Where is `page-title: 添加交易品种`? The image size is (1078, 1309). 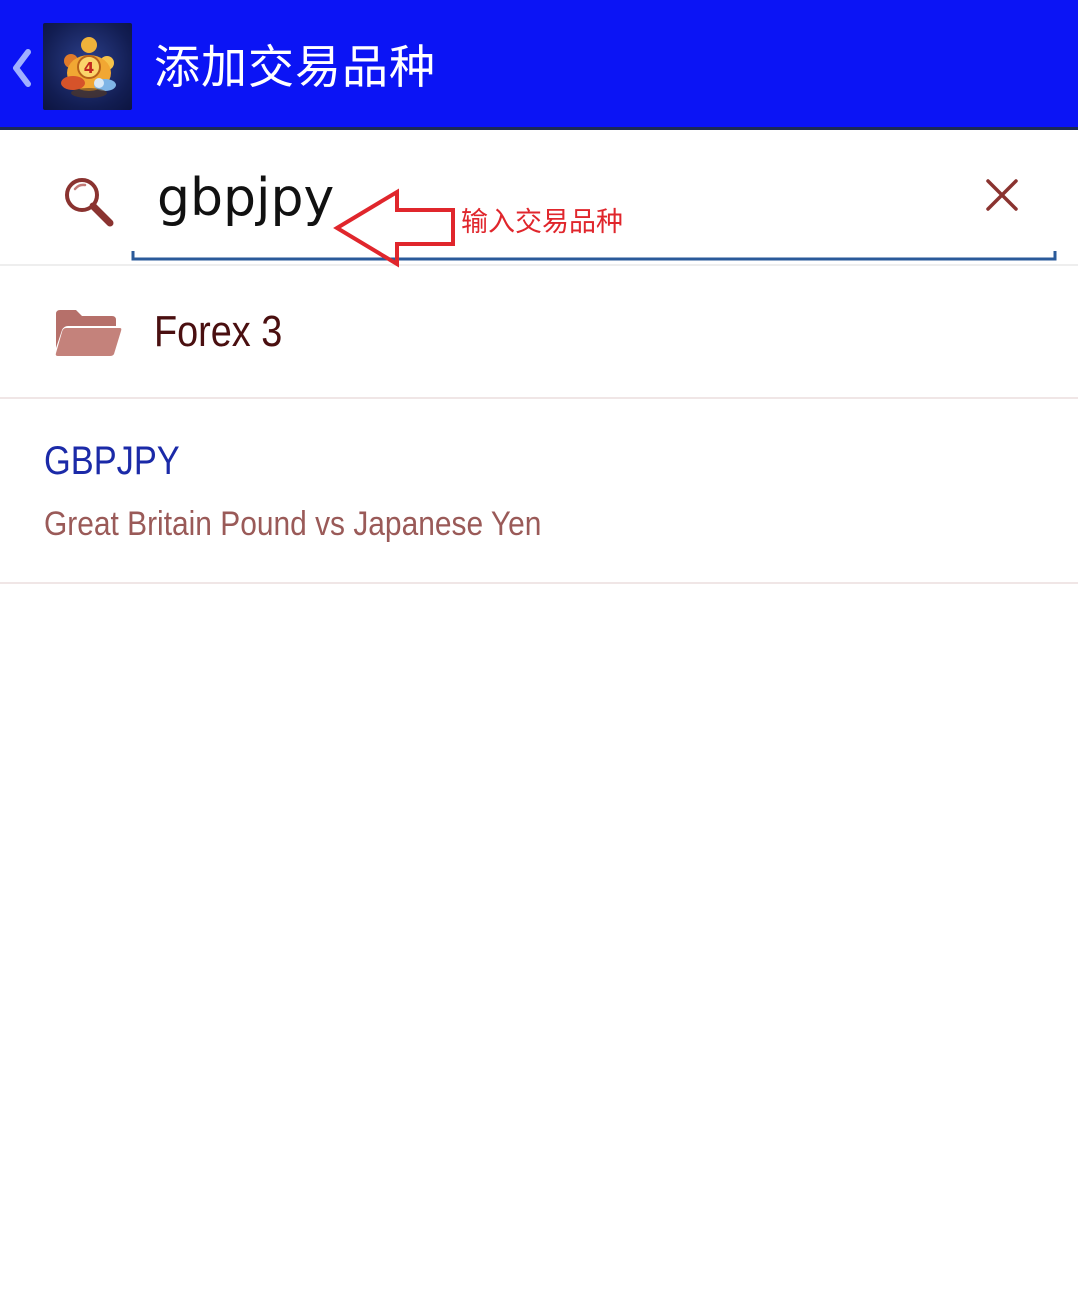
page-title: 添加交易品种 is located at coordinates (295, 67).